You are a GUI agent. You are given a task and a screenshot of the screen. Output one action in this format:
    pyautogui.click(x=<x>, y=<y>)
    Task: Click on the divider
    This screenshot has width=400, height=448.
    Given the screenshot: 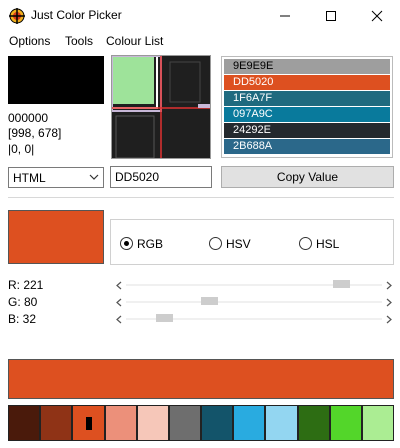 What is the action you would take?
    pyautogui.click(x=201, y=197)
    